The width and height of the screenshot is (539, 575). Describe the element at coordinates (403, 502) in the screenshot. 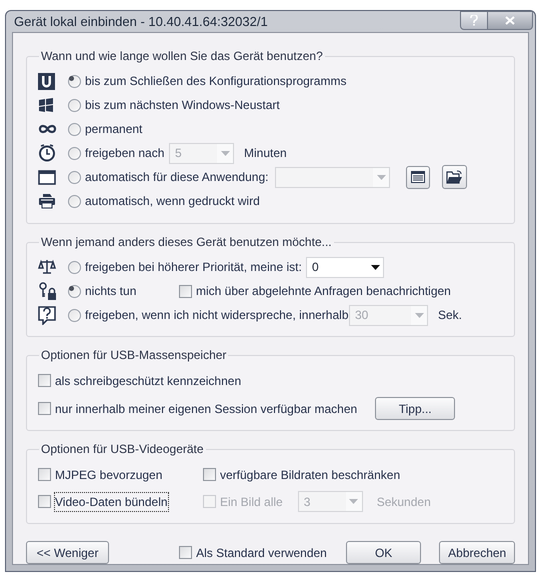

I see `unit-label: Sekunden` at that location.